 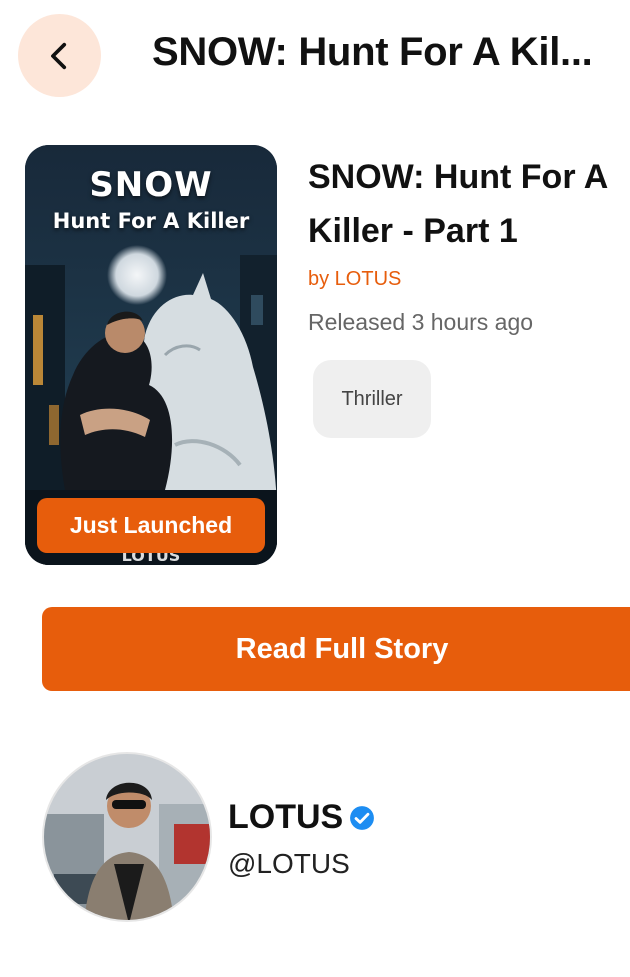 What do you see at coordinates (151, 185) in the screenshot?
I see `cover-title: SNOW` at bounding box center [151, 185].